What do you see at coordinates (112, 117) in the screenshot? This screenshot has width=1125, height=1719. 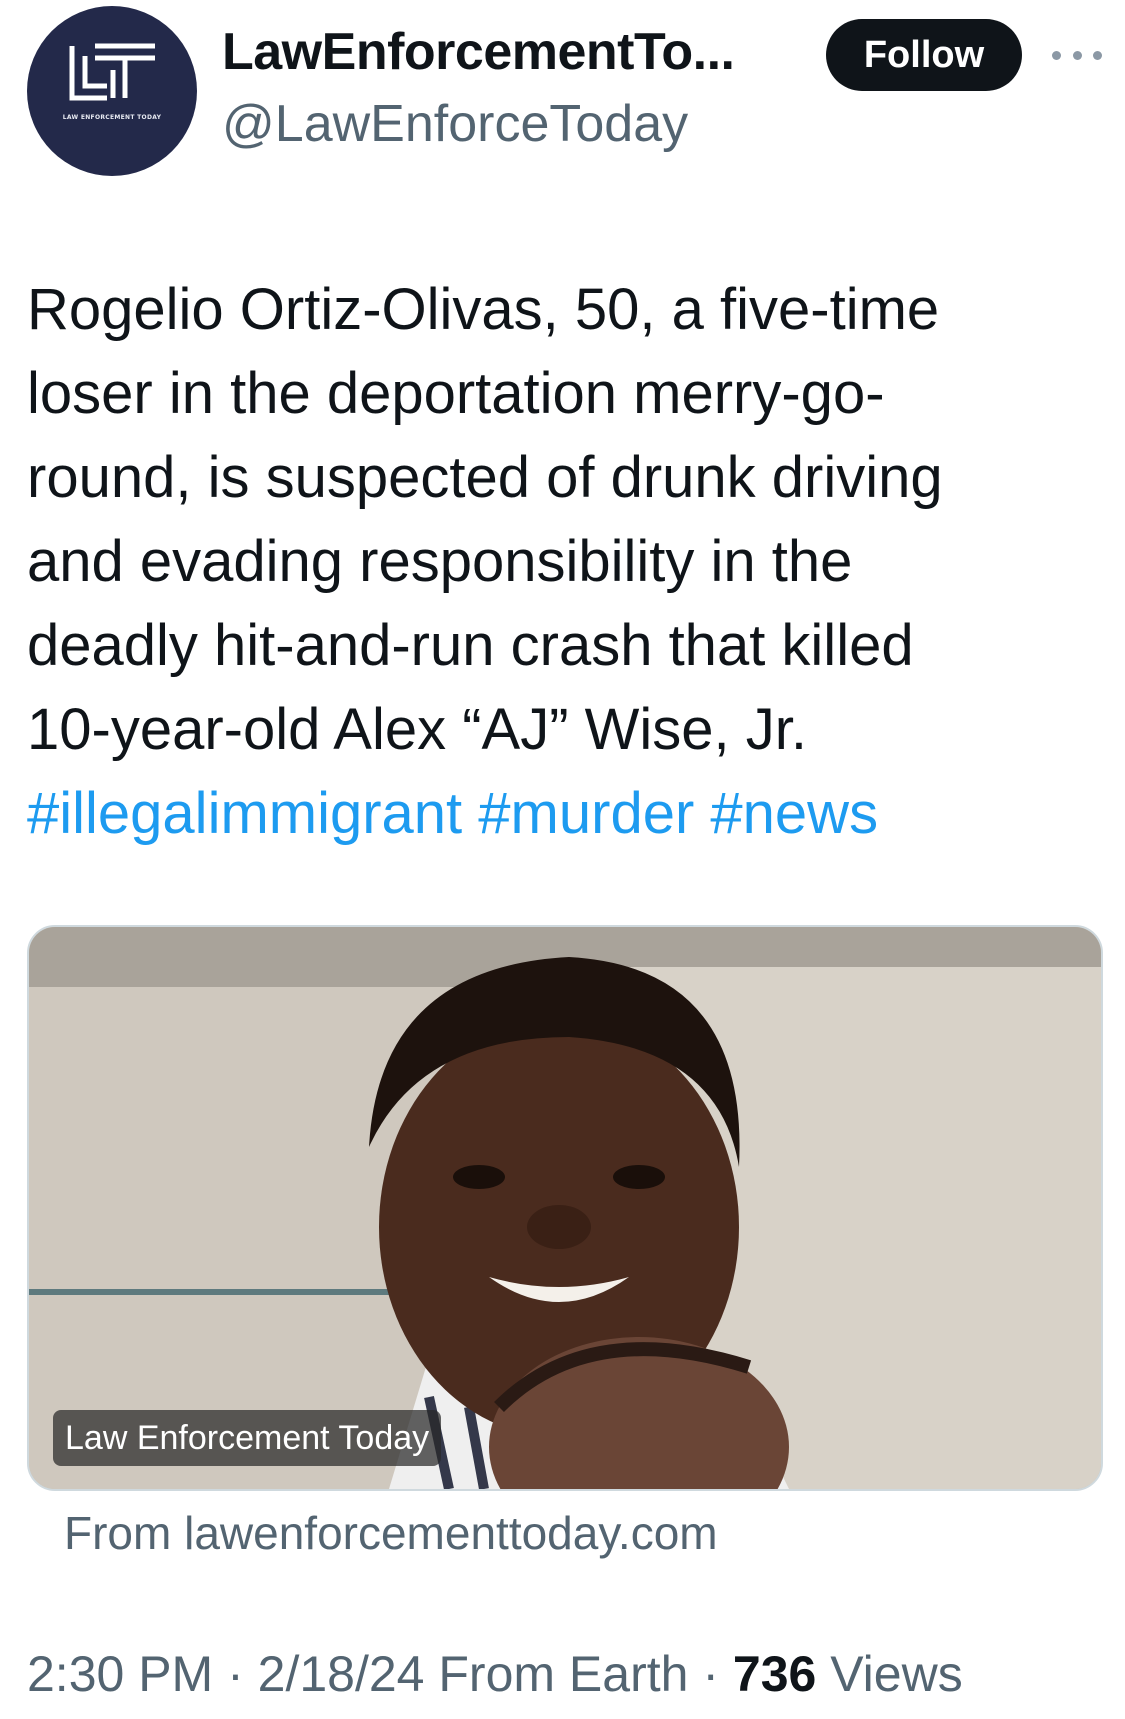 I see `avatar-caption: LAW ENFORCEMENT TODAY` at bounding box center [112, 117].